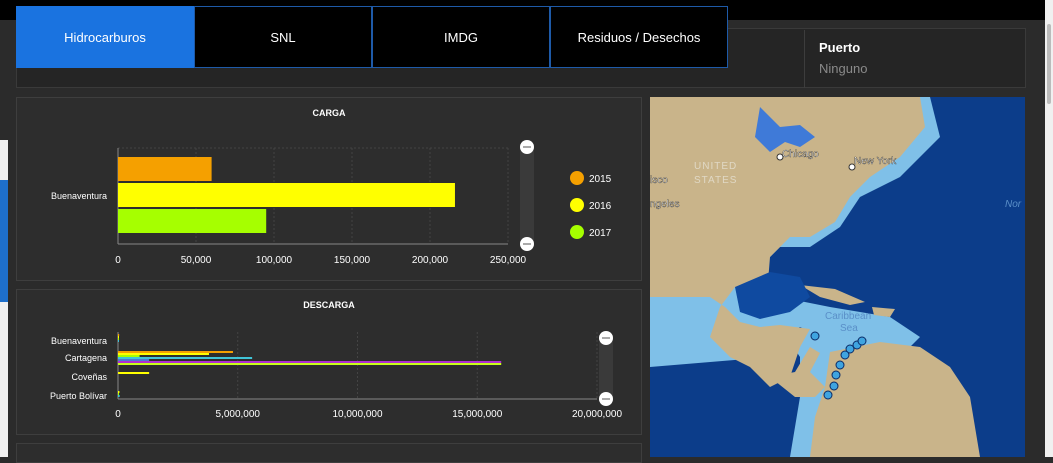 The width and height of the screenshot is (1053, 463). I want to click on left-edge, so click(4, 238).